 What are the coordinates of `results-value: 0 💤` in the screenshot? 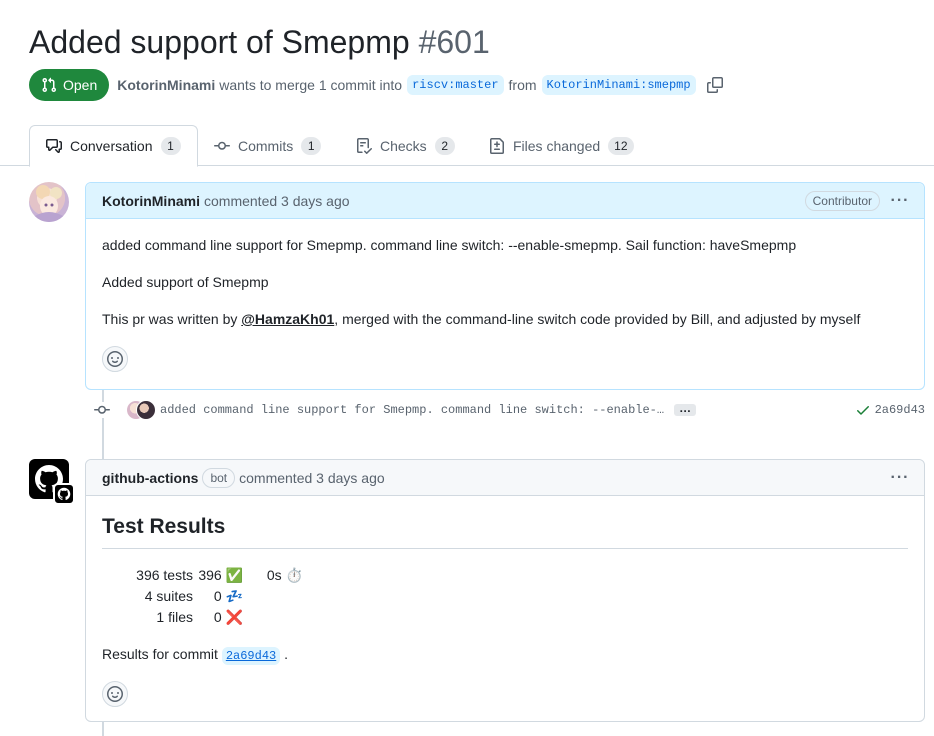 It's located at (228, 596).